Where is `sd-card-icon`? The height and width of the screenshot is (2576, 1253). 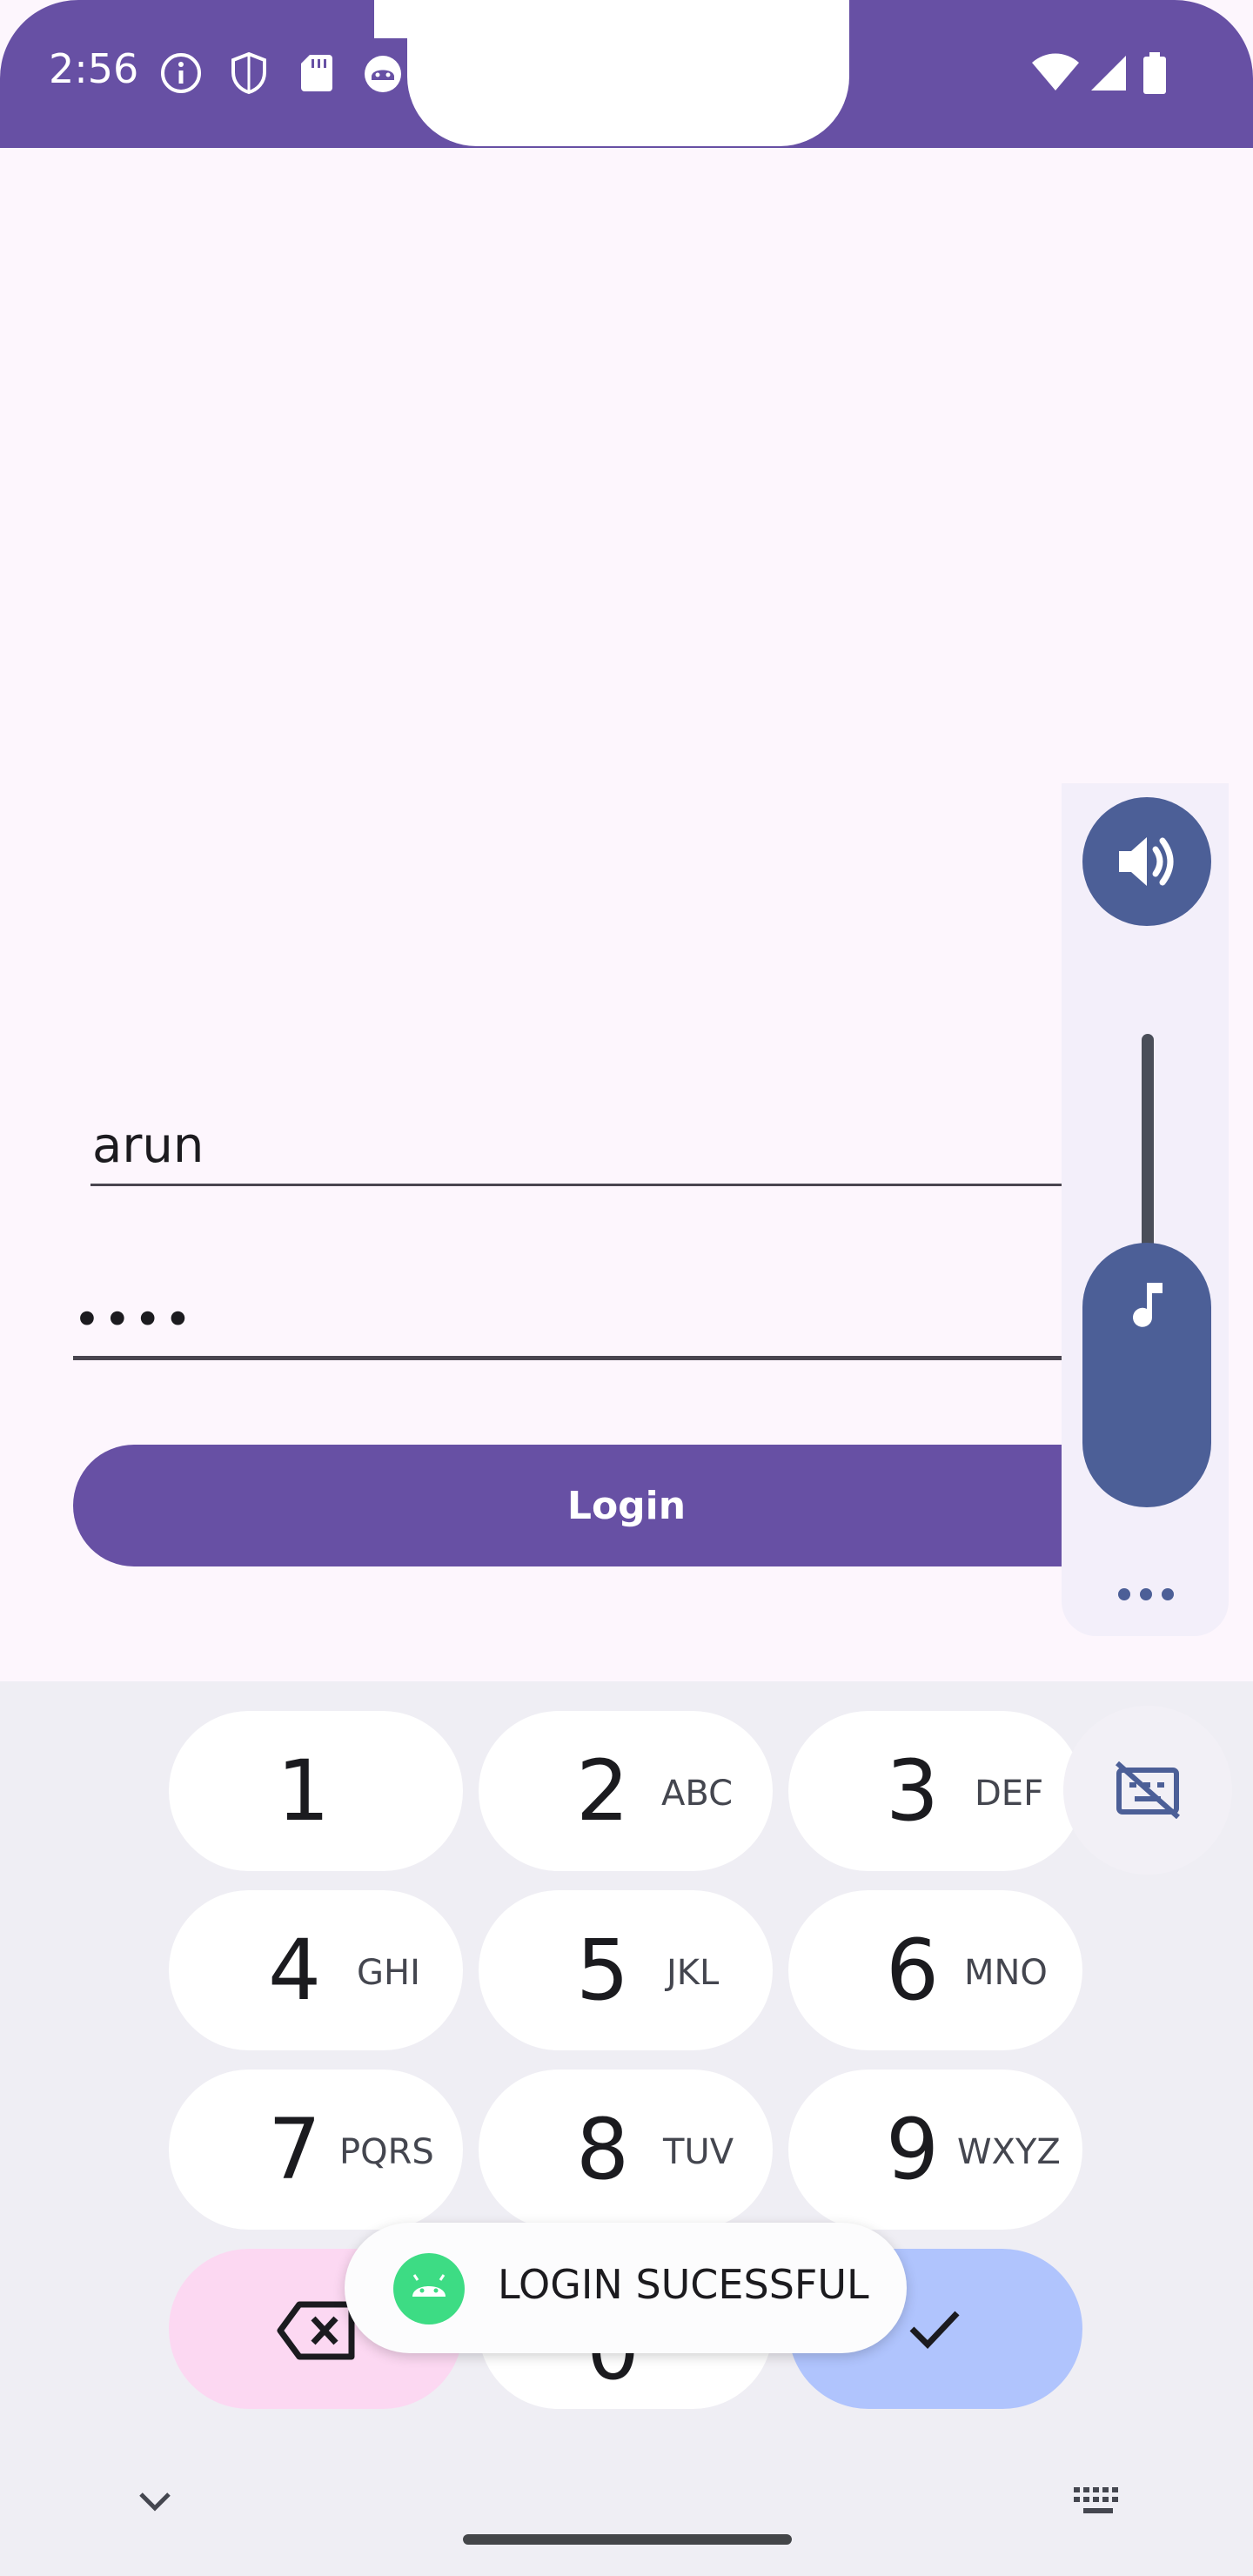 sd-card-icon is located at coordinates (316, 73).